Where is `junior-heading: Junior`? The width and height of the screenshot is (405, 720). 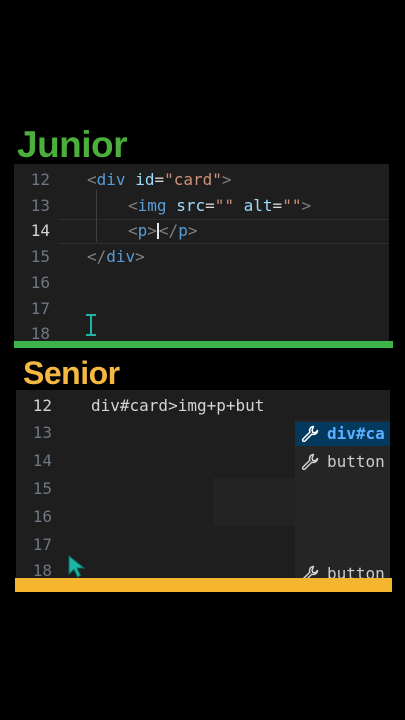 junior-heading: Junior is located at coordinates (72, 144).